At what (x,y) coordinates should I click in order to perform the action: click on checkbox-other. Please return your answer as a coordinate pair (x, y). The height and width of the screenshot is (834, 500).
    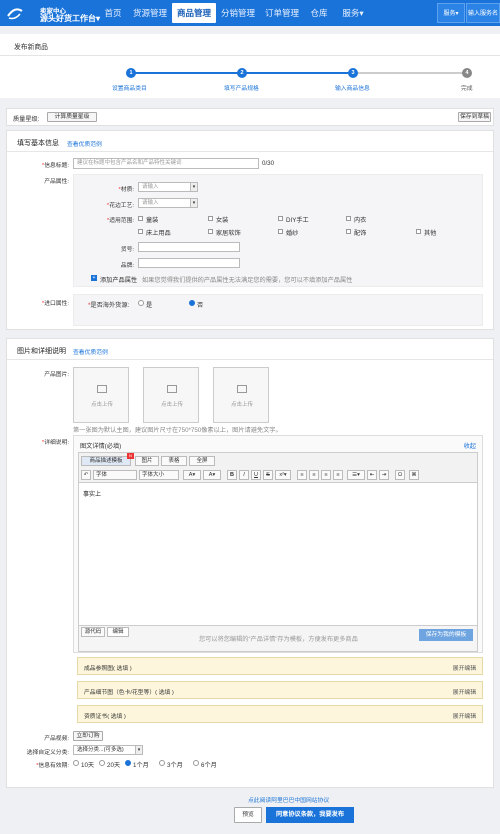
    Looking at the image, I should click on (418, 231).